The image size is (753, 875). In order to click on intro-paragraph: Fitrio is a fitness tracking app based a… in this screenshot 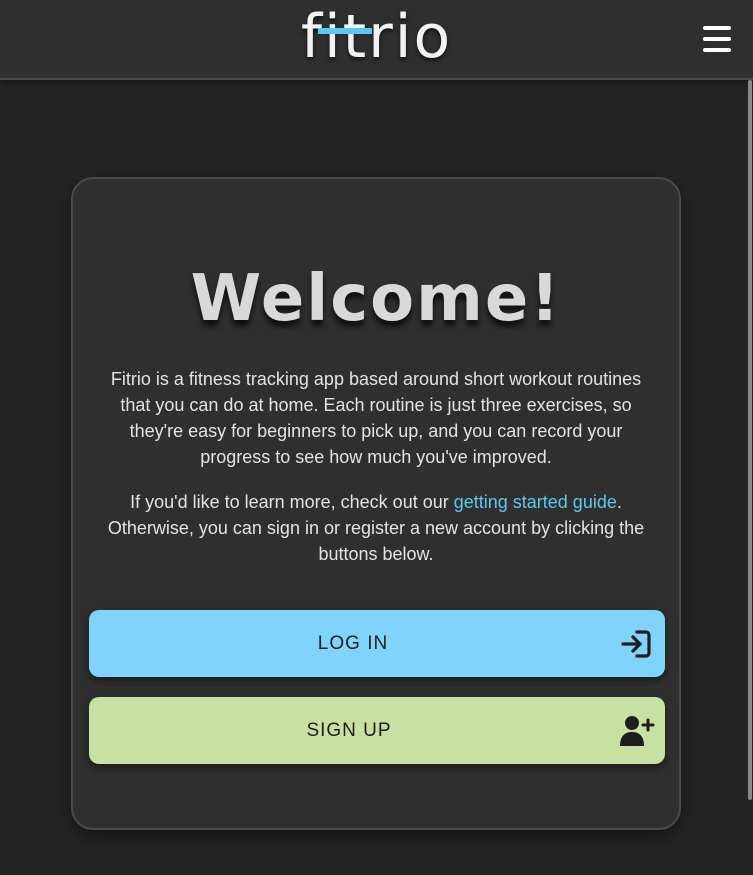, I will do `click(376, 418)`.